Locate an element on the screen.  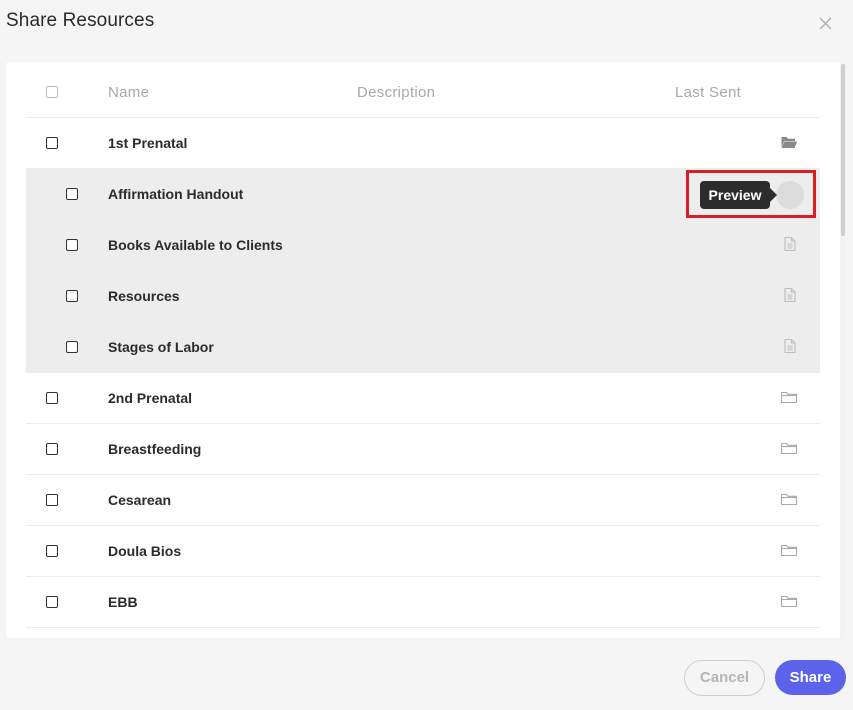
row-name: Affirmation Handout is located at coordinates (176, 194).